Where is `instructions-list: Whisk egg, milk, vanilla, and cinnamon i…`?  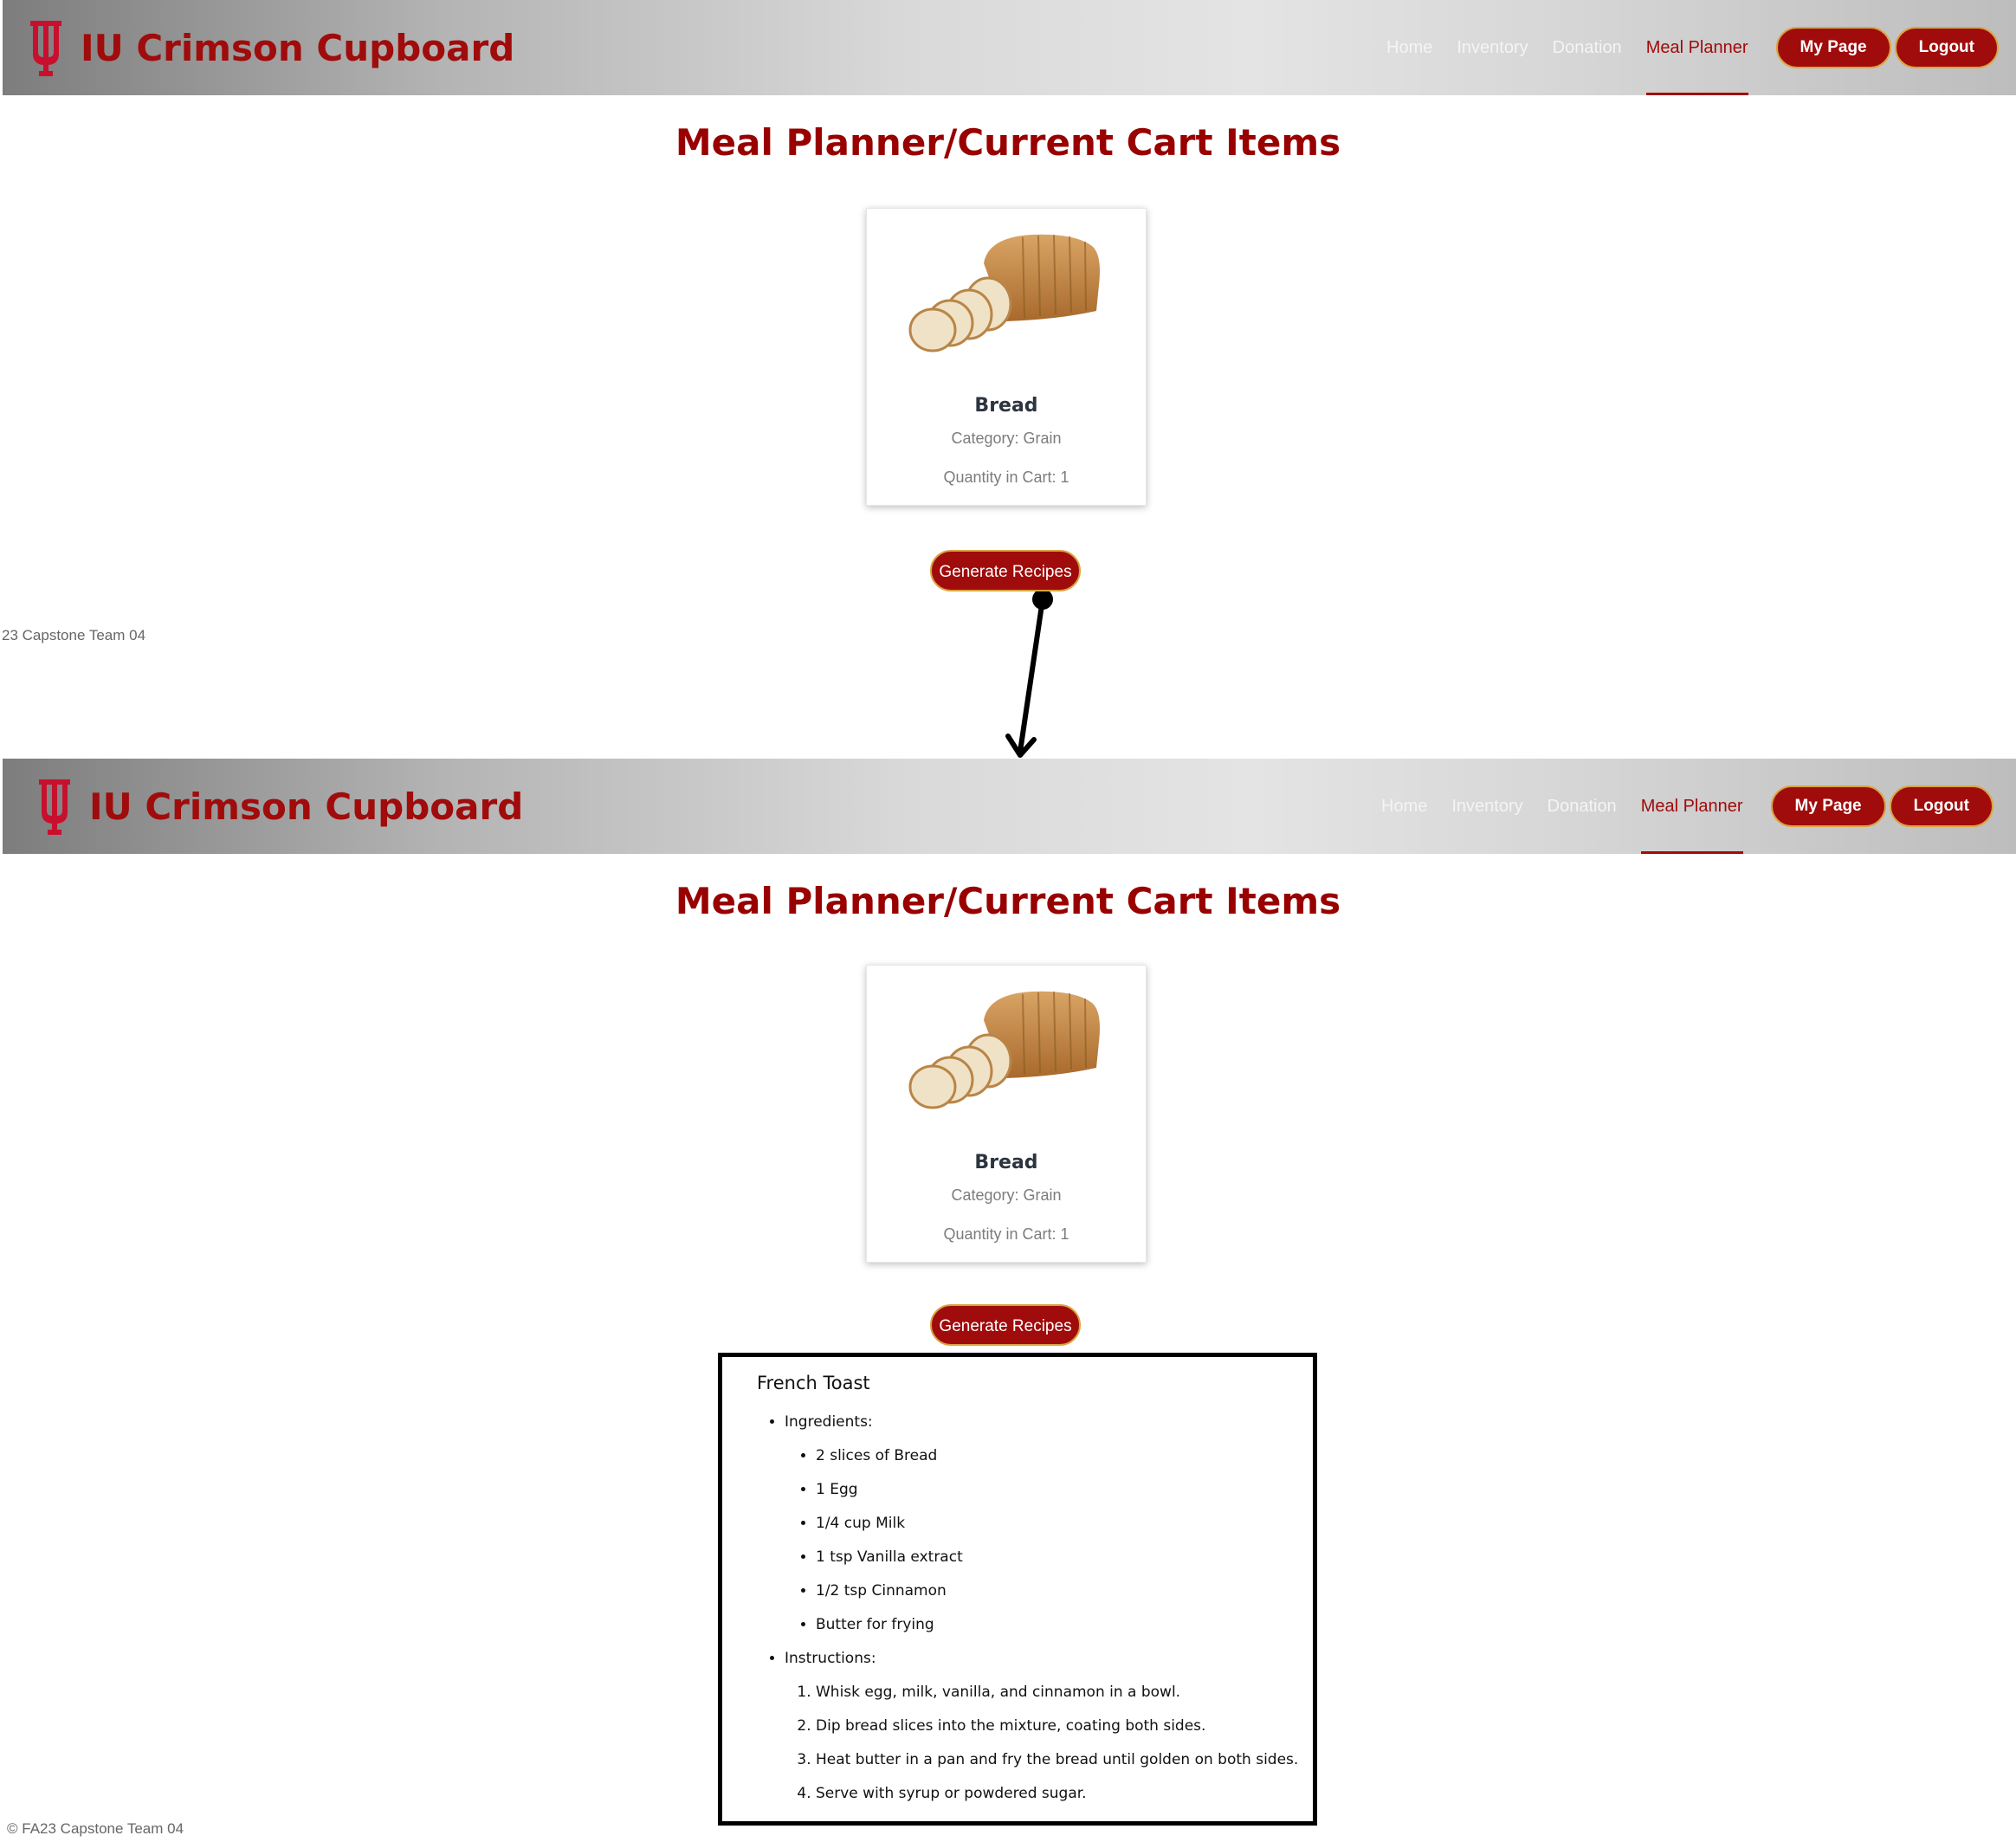
instructions-list: Whisk egg, milk, vanilla, and cinnamon i… is located at coordinates (1041, 1743).